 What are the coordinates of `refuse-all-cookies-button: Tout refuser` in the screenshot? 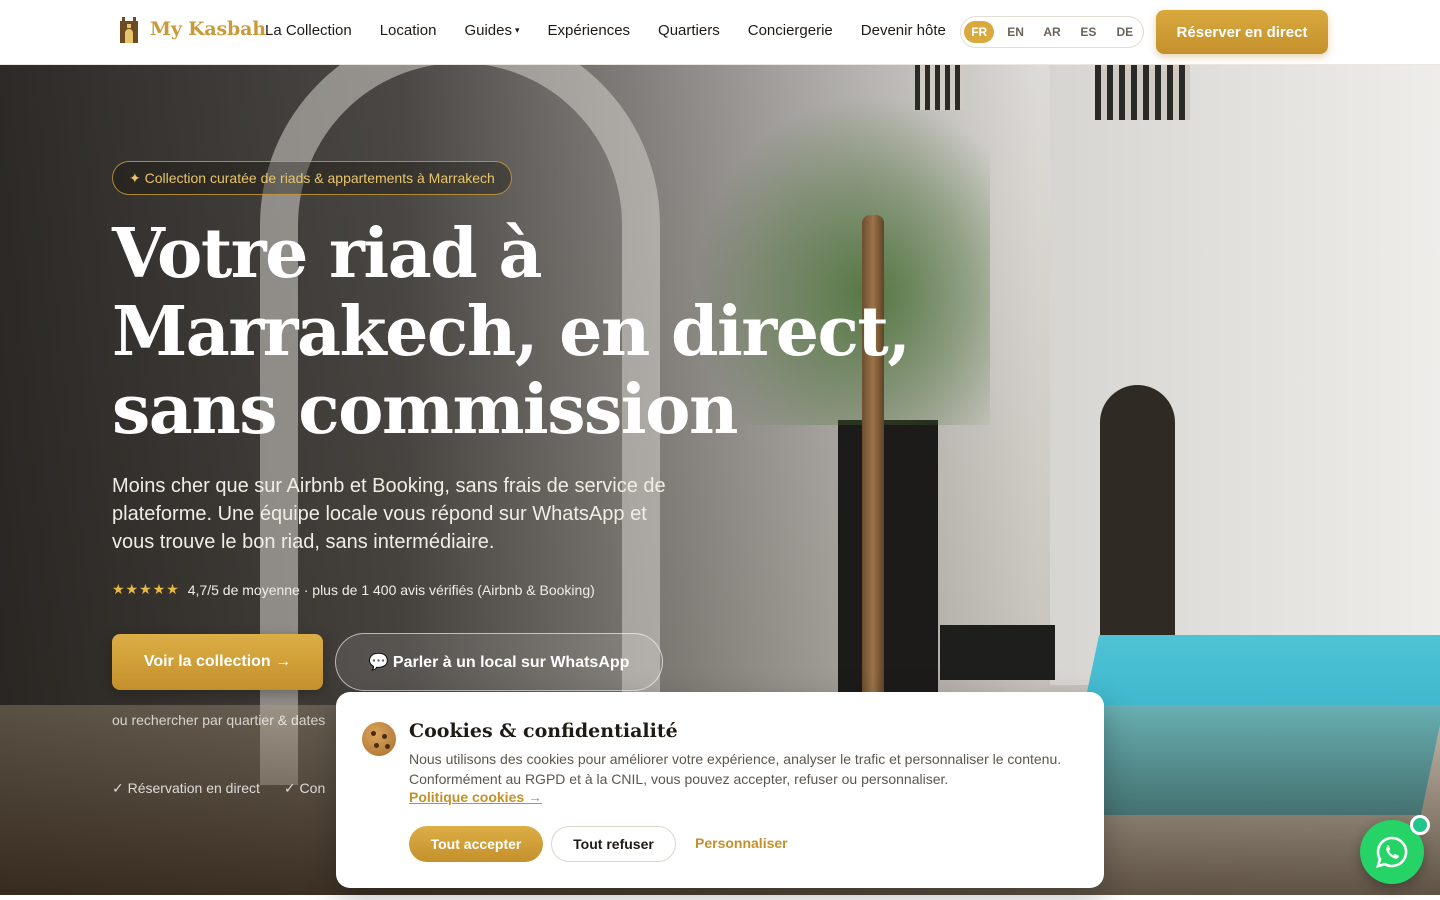 It's located at (613, 844).